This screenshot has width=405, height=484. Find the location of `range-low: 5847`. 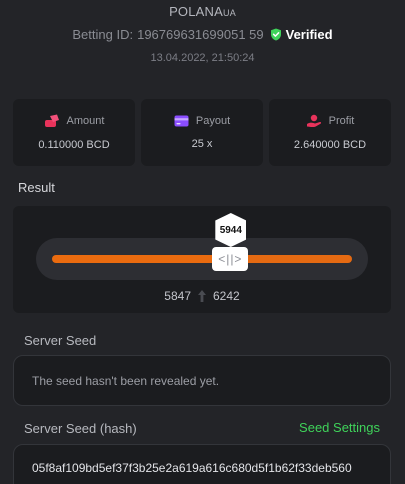

range-low: 5847 is located at coordinates (177, 296).